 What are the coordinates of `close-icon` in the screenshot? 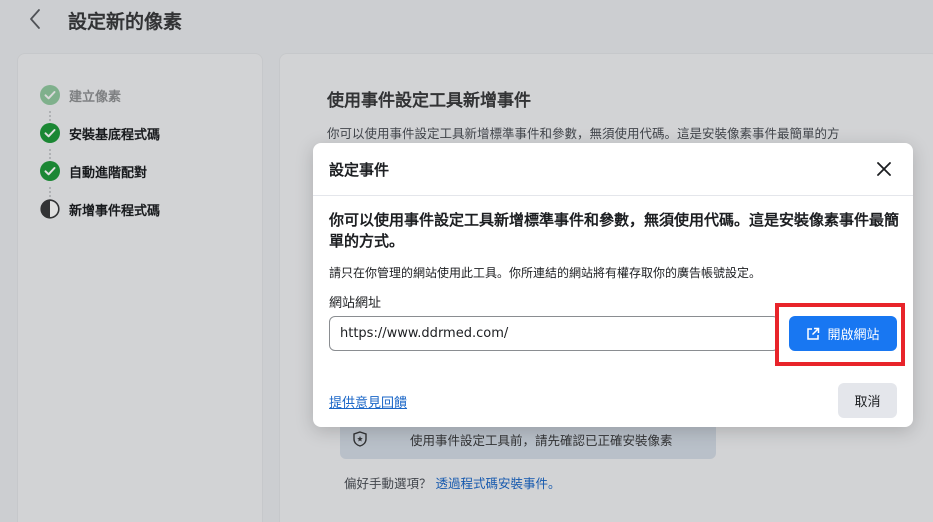 It's located at (884, 169).